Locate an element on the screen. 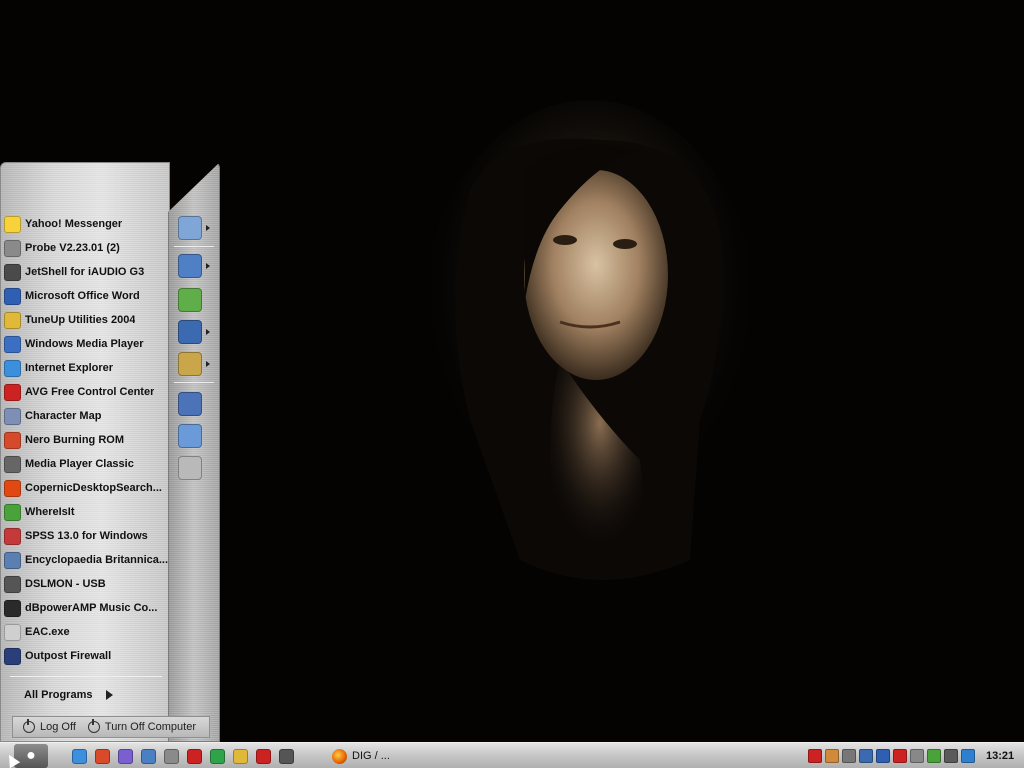  log-off-label: Log Off is located at coordinates (58, 727).